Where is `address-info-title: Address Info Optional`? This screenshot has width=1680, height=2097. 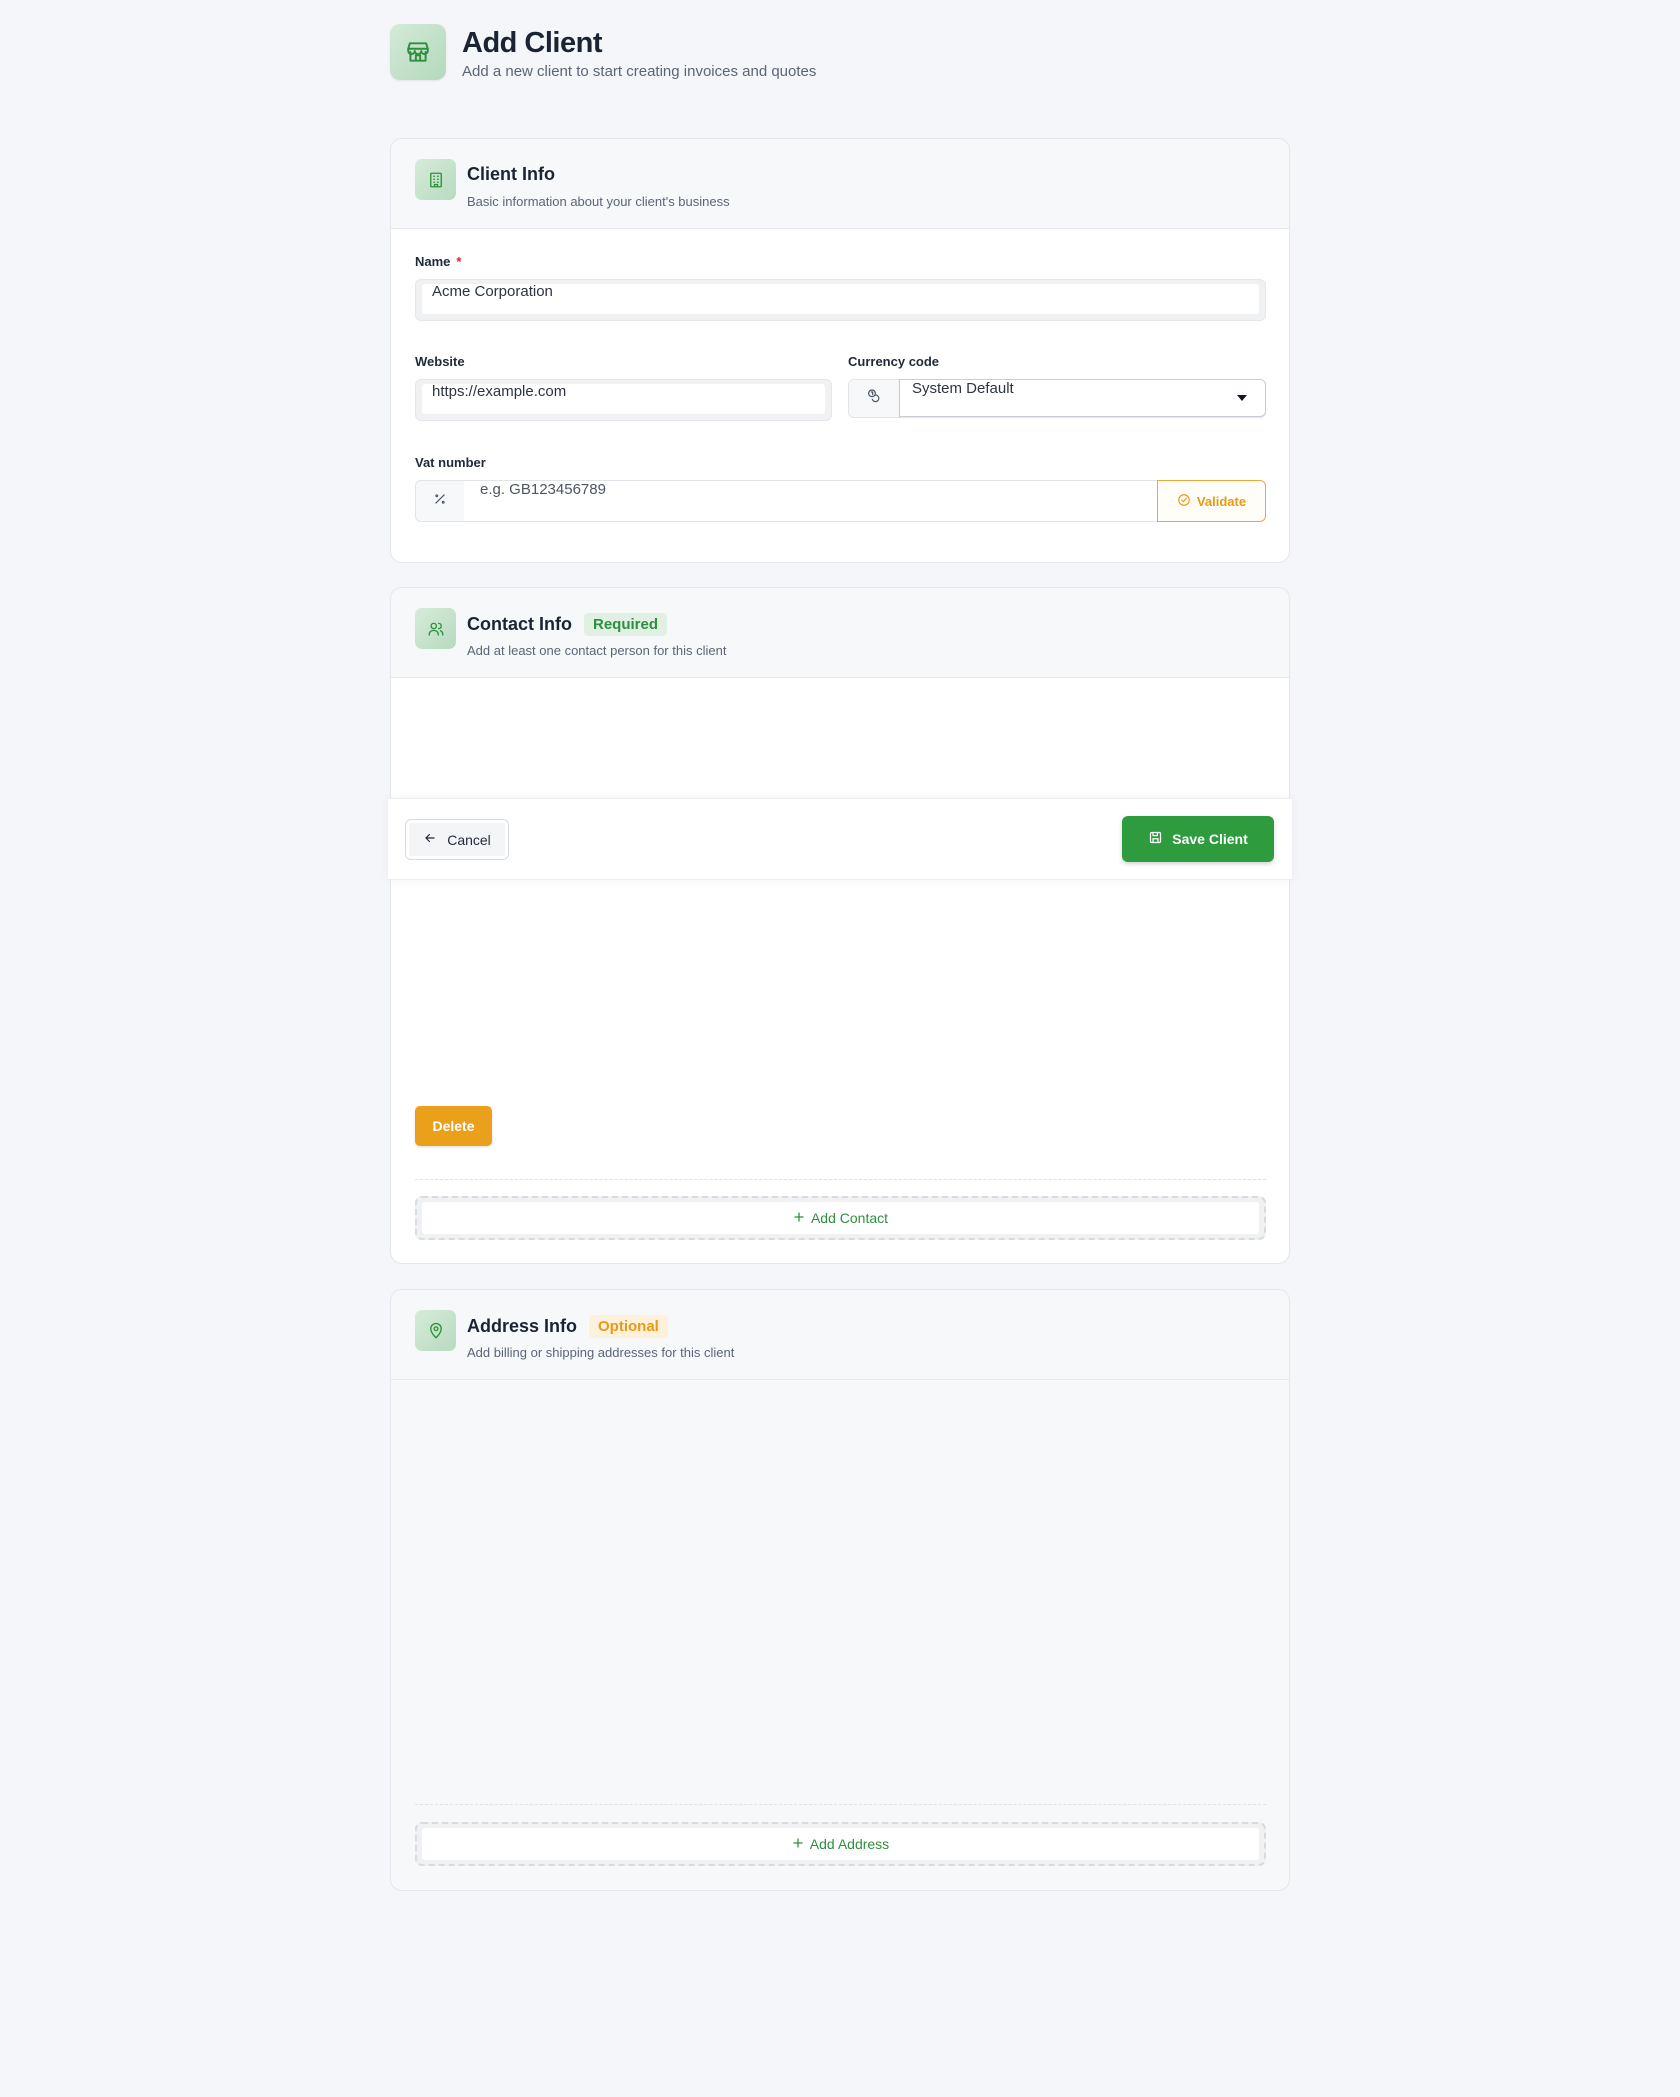
address-info-title: Address Info Optional is located at coordinates (567, 1326).